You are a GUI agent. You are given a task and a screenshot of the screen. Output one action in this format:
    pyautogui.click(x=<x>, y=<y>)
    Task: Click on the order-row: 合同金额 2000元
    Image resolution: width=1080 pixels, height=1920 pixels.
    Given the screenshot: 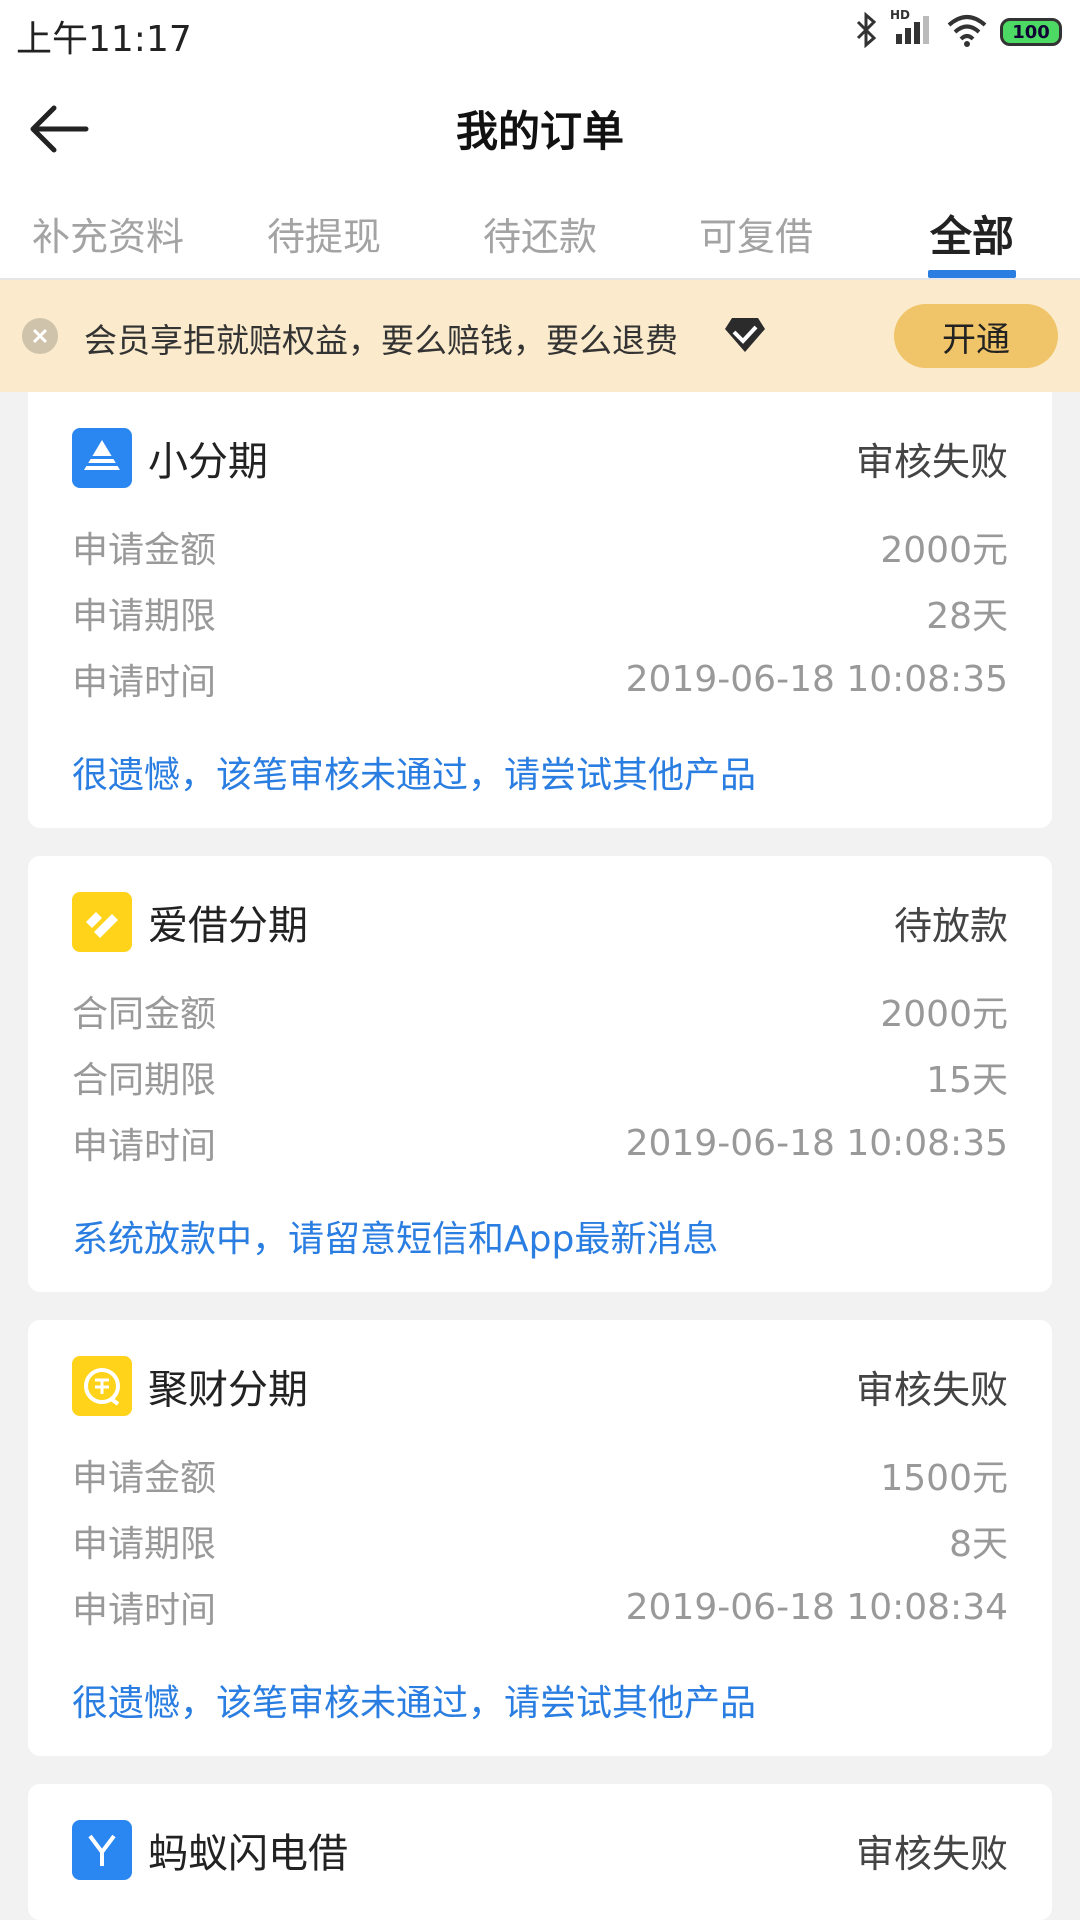 What is the action you would take?
    pyautogui.click(x=540, y=1011)
    